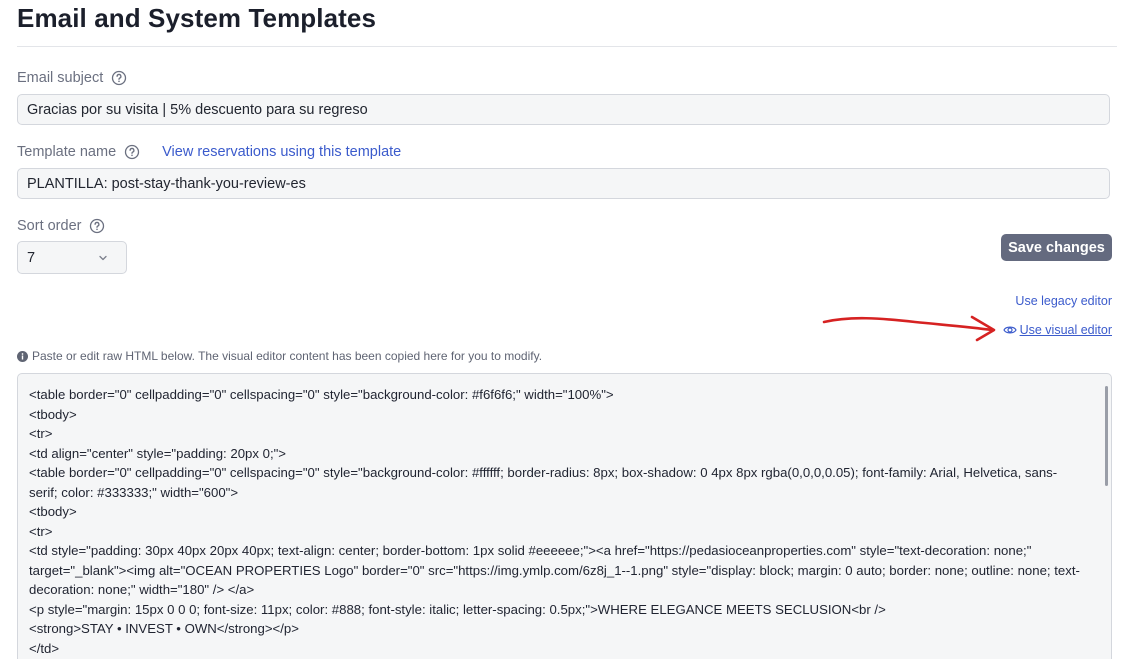  I want to click on use-visual-editor-label: Use visual editor, so click(1065, 330).